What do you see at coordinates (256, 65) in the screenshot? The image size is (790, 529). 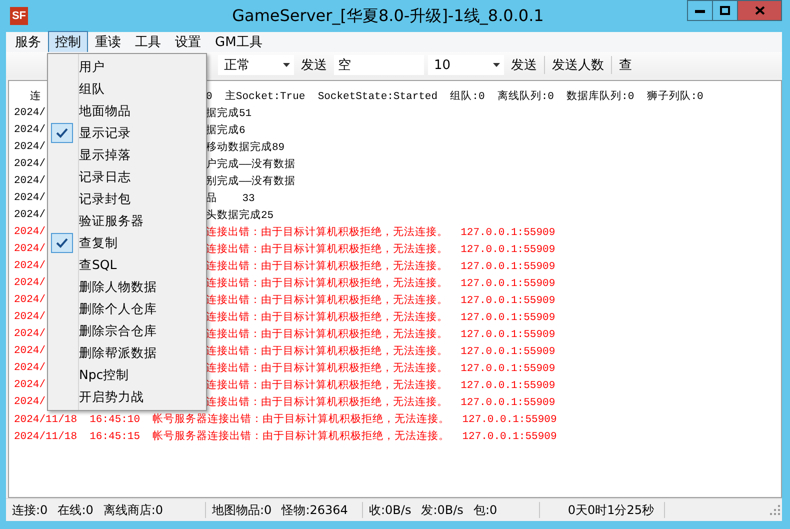 I see `dropdown-field: 正常` at bounding box center [256, 65].